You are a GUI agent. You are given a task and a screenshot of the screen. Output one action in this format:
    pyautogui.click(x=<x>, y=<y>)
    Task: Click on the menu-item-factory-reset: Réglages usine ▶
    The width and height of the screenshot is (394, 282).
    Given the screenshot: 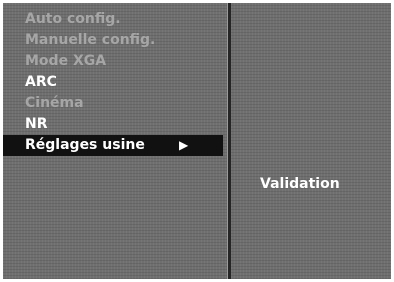 What is the action you would take?
    pyautogui.click(x=113, y=145)
    